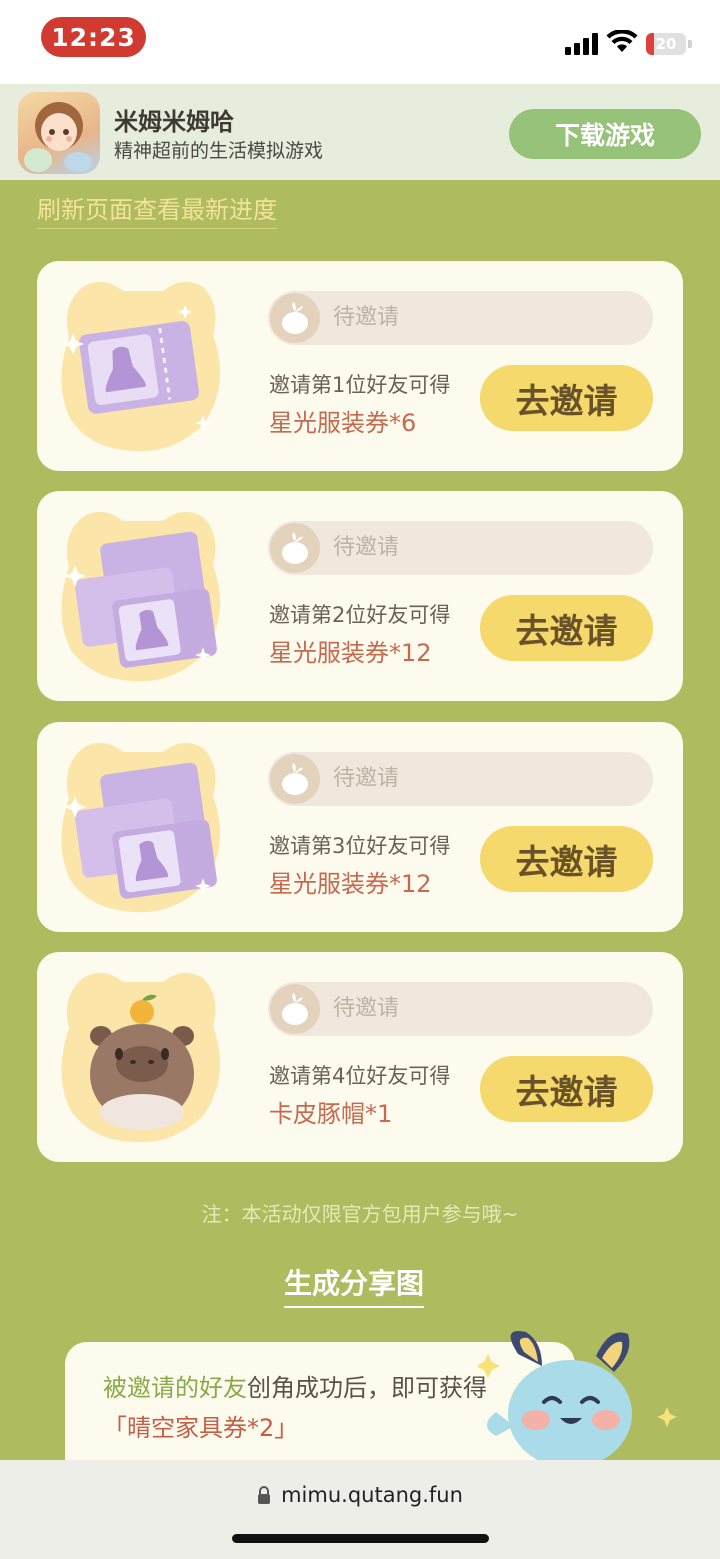 This screenshot has height=1559, width=720. What do you see at coordinates (577, 1399) in the screenshot?
I see `mascot-character-icon` at bounding box center [577, 1399].